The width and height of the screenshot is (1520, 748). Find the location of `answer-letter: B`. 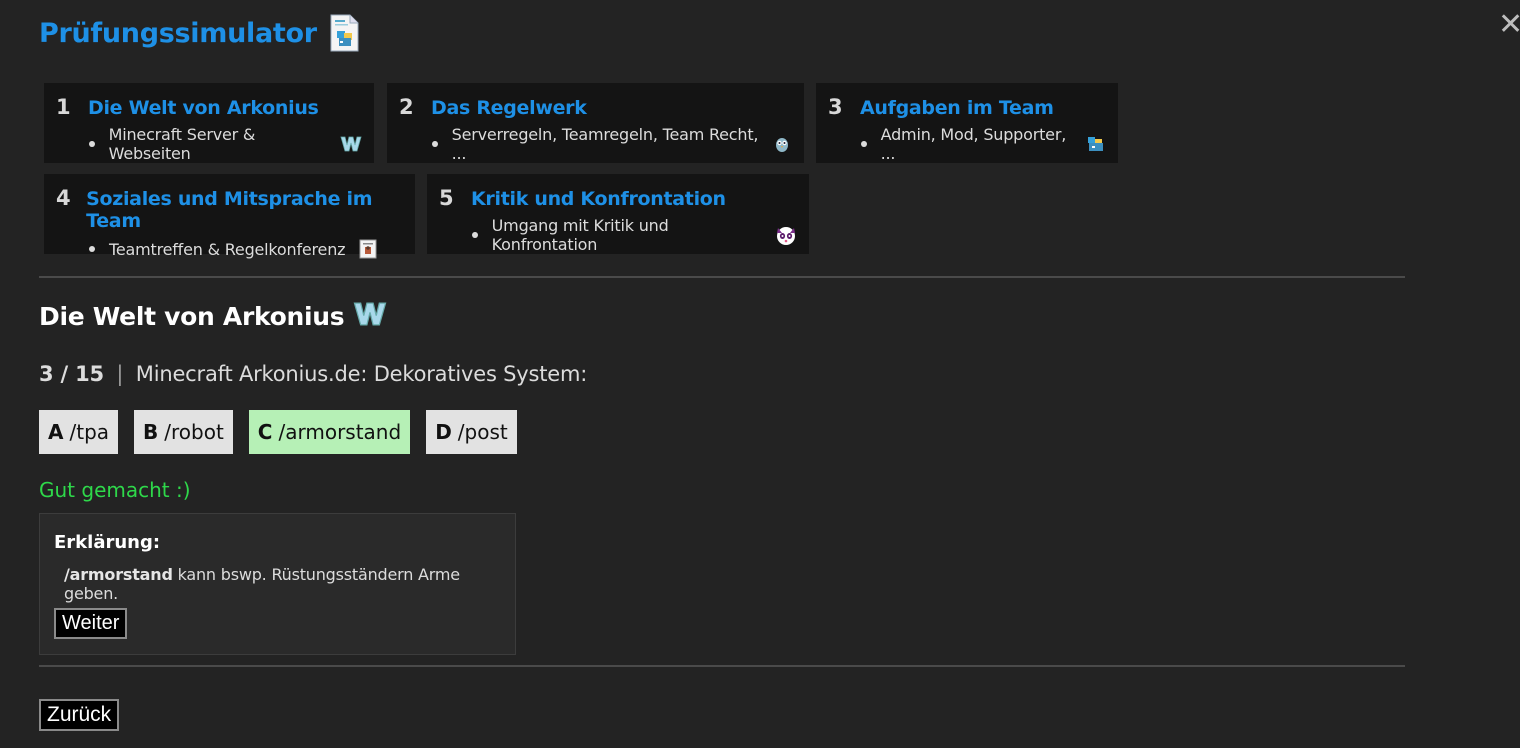

answer-letter: B is located at coordinates (151, 432).